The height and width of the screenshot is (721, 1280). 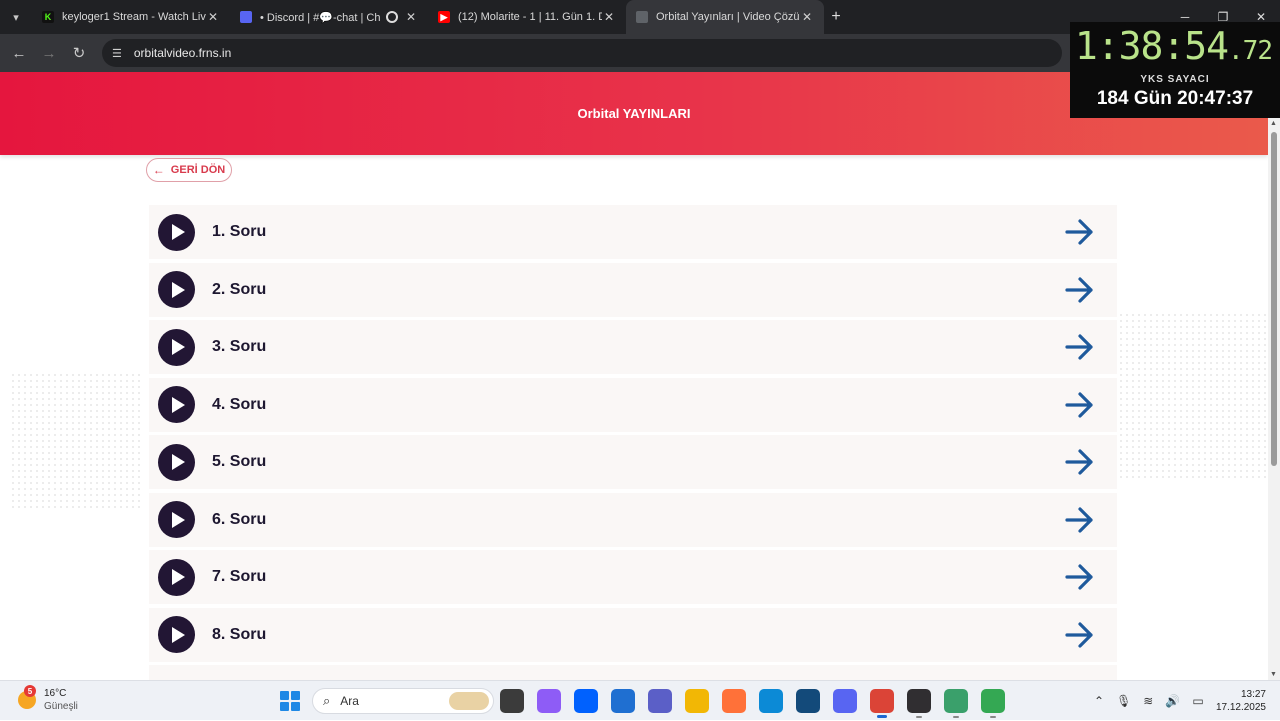 I want to click on browser-tab: Orbital Yayınları | Video Çözüm ✕, so click(x=725, y=17).